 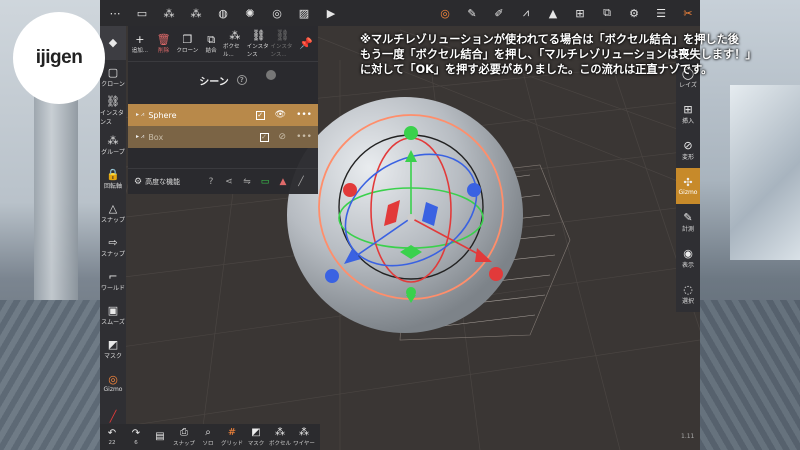 What do you see at coordinates (265, 182) in the screenshot?
I see `camera-icon: ▭` at bounding box center [265, 182].